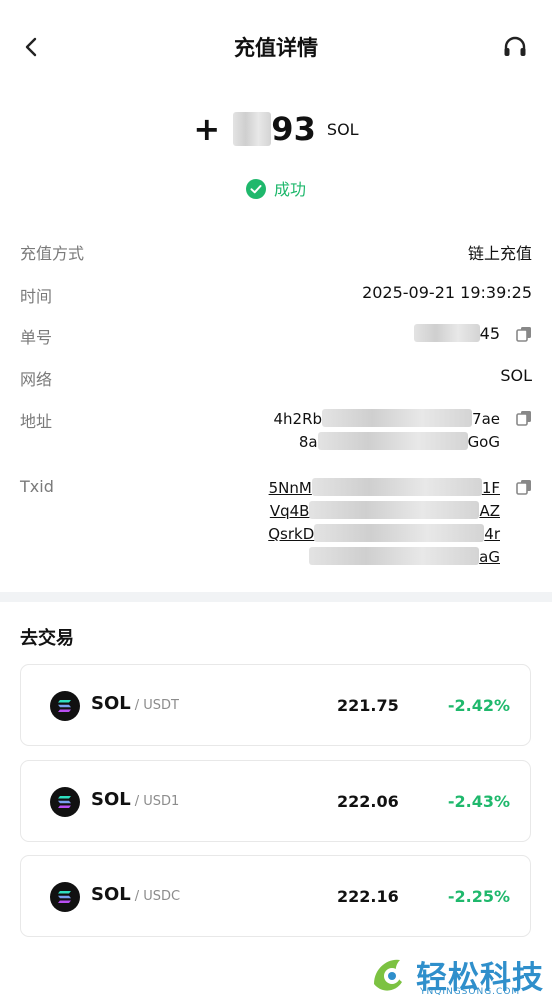 The image size is (552, 1000). I want to click on section-divider, so click(276, 597).